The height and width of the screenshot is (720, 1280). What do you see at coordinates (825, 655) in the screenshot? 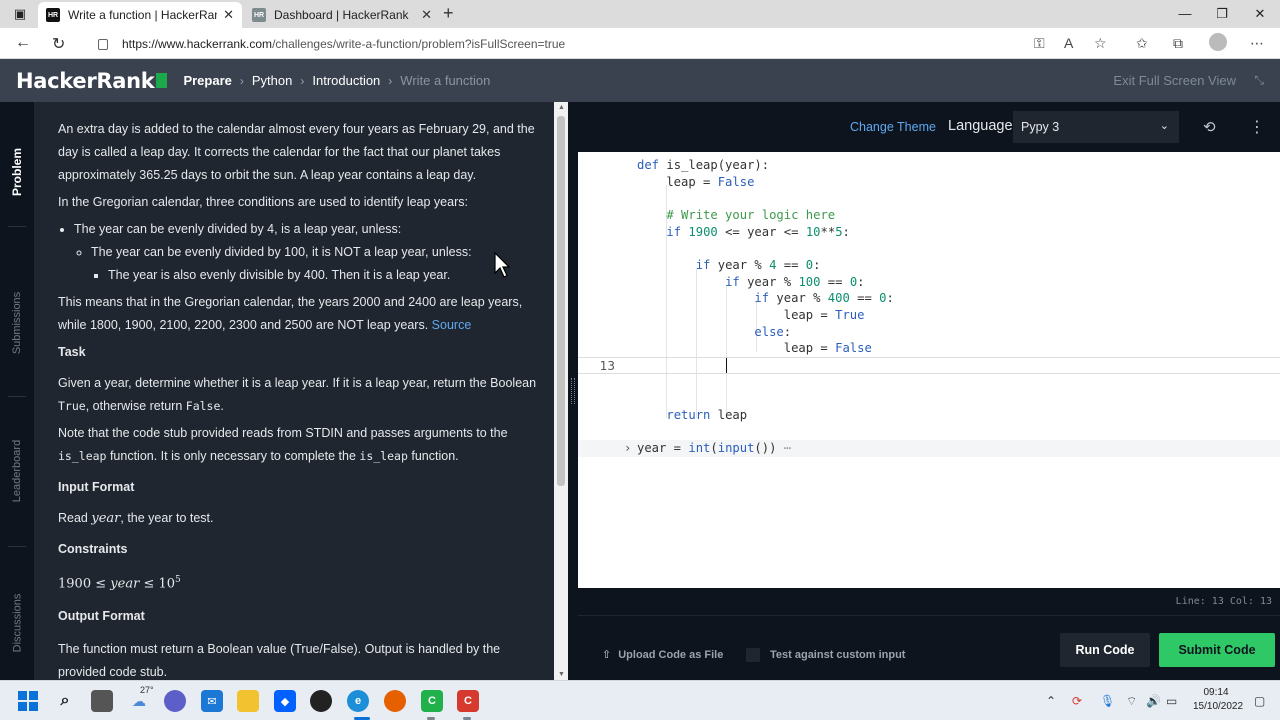
I see `custom-input-checkbox: Test against custom input` at bounding box center [825, 655].